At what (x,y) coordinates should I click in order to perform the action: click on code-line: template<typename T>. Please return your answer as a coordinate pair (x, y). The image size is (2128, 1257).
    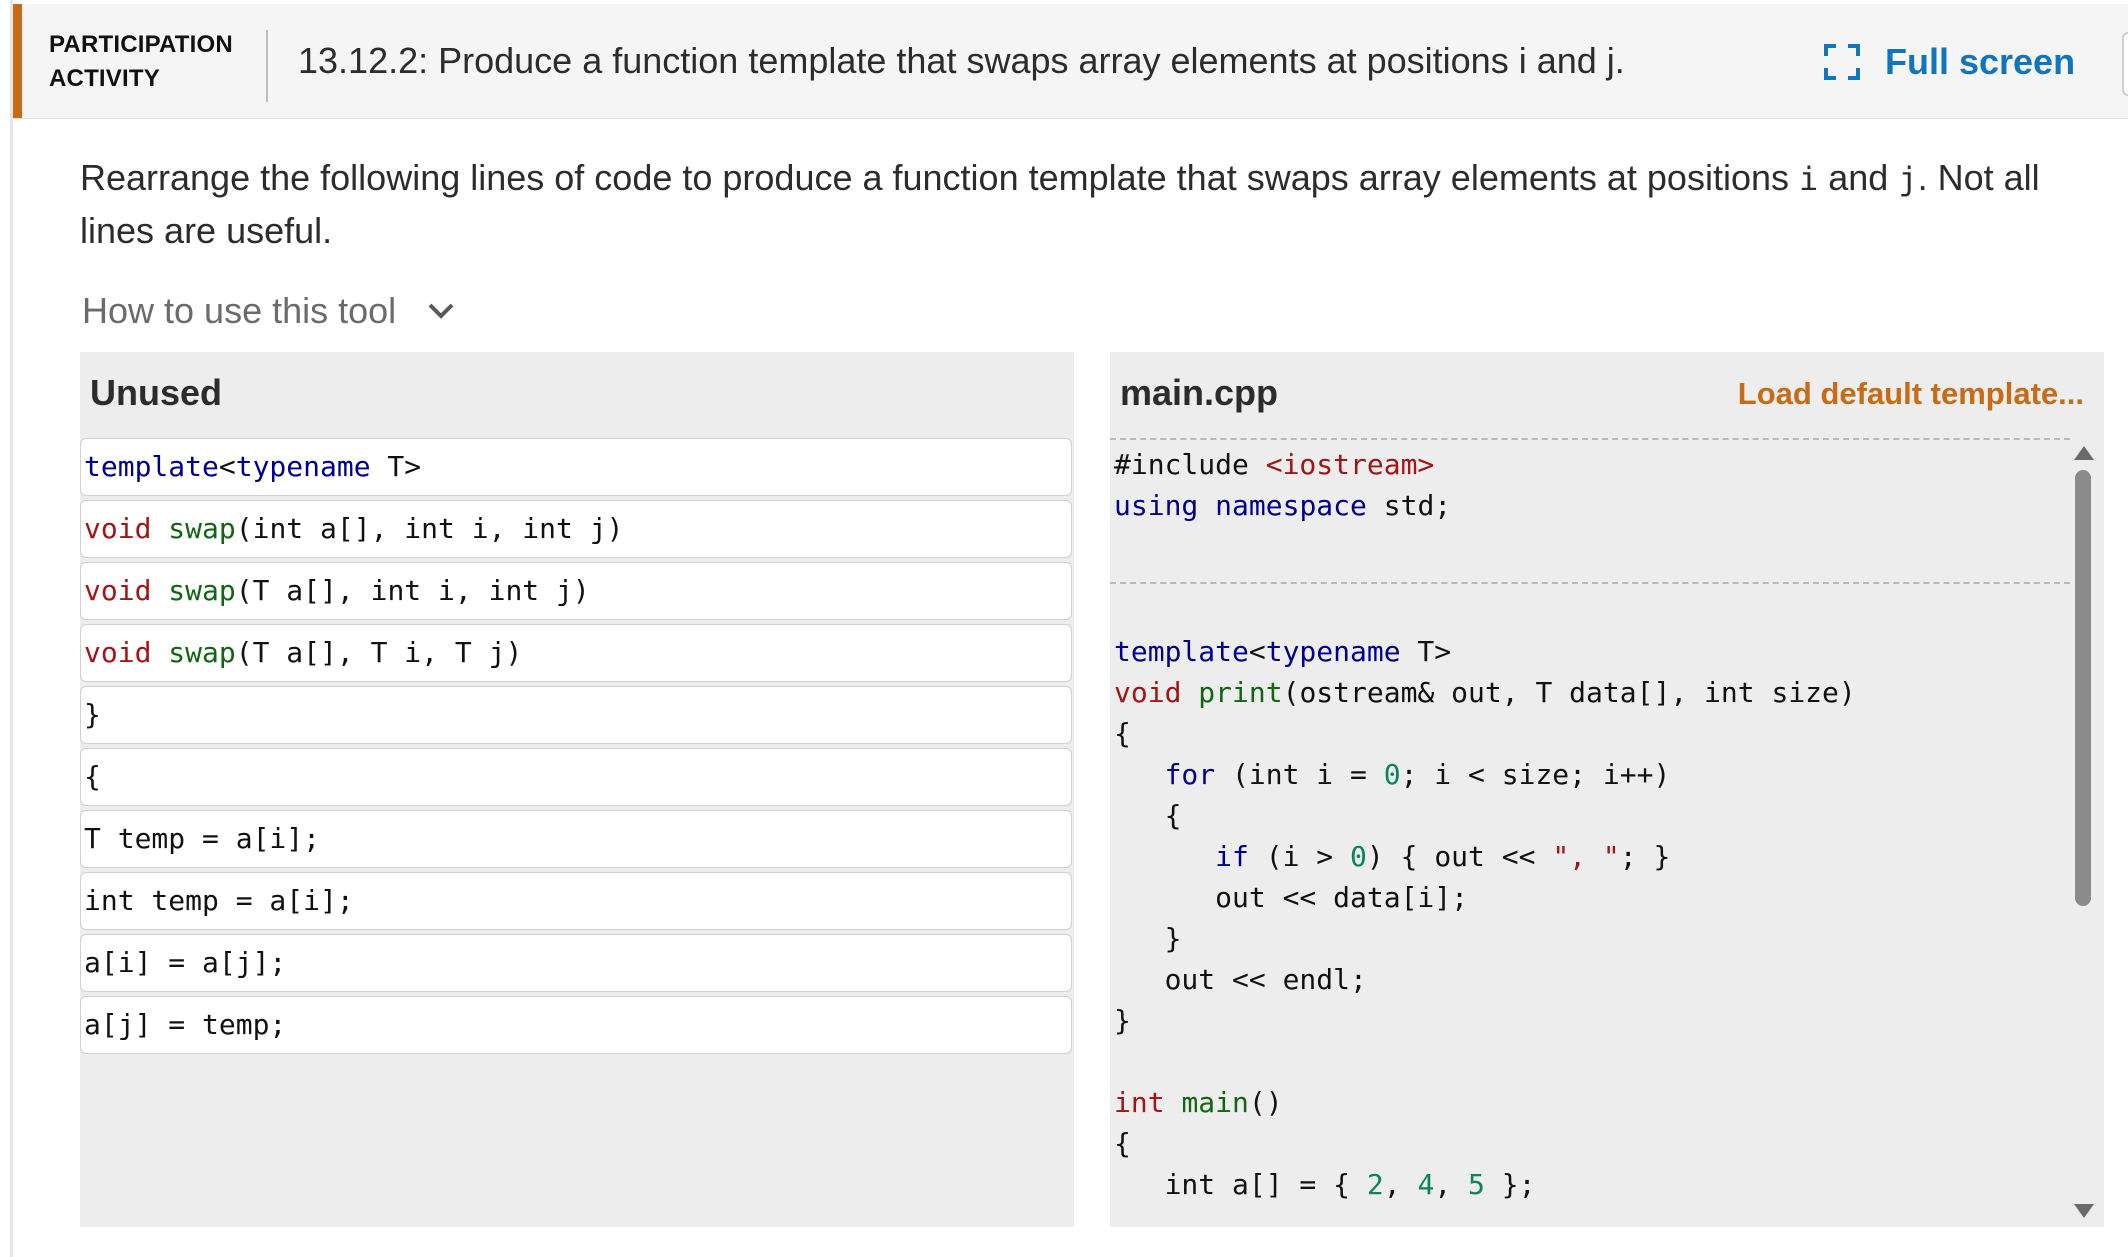
    Looking at the image, I should click on (1283, 651).